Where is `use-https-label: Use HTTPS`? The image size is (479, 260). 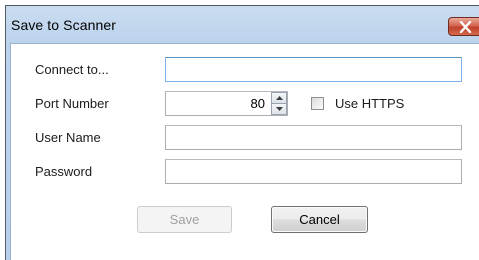
use-https-label: Use HTTPS is located at coordinates (369, 103).